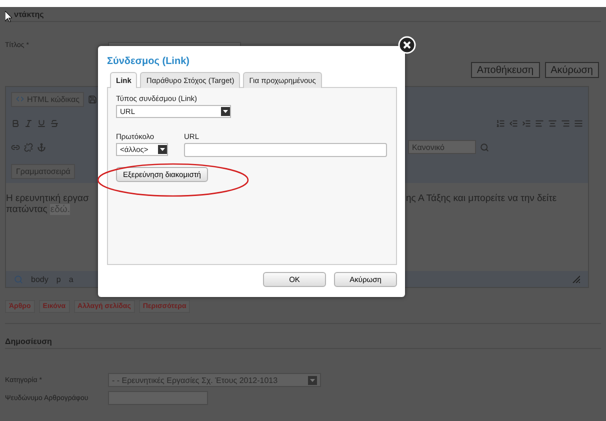 The height and width of the screenshot is (421, 606). Describe the element at coordinates (15, 123) in the screenshot. I see `bold-icon` at that location.